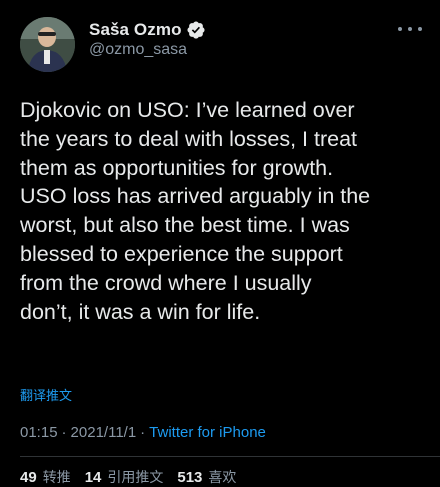 The image size is (440, 487). Describe the element at coordinates (135, 29) in the screenshot. I see `author-display-name: Saša Ozmo` at that location.